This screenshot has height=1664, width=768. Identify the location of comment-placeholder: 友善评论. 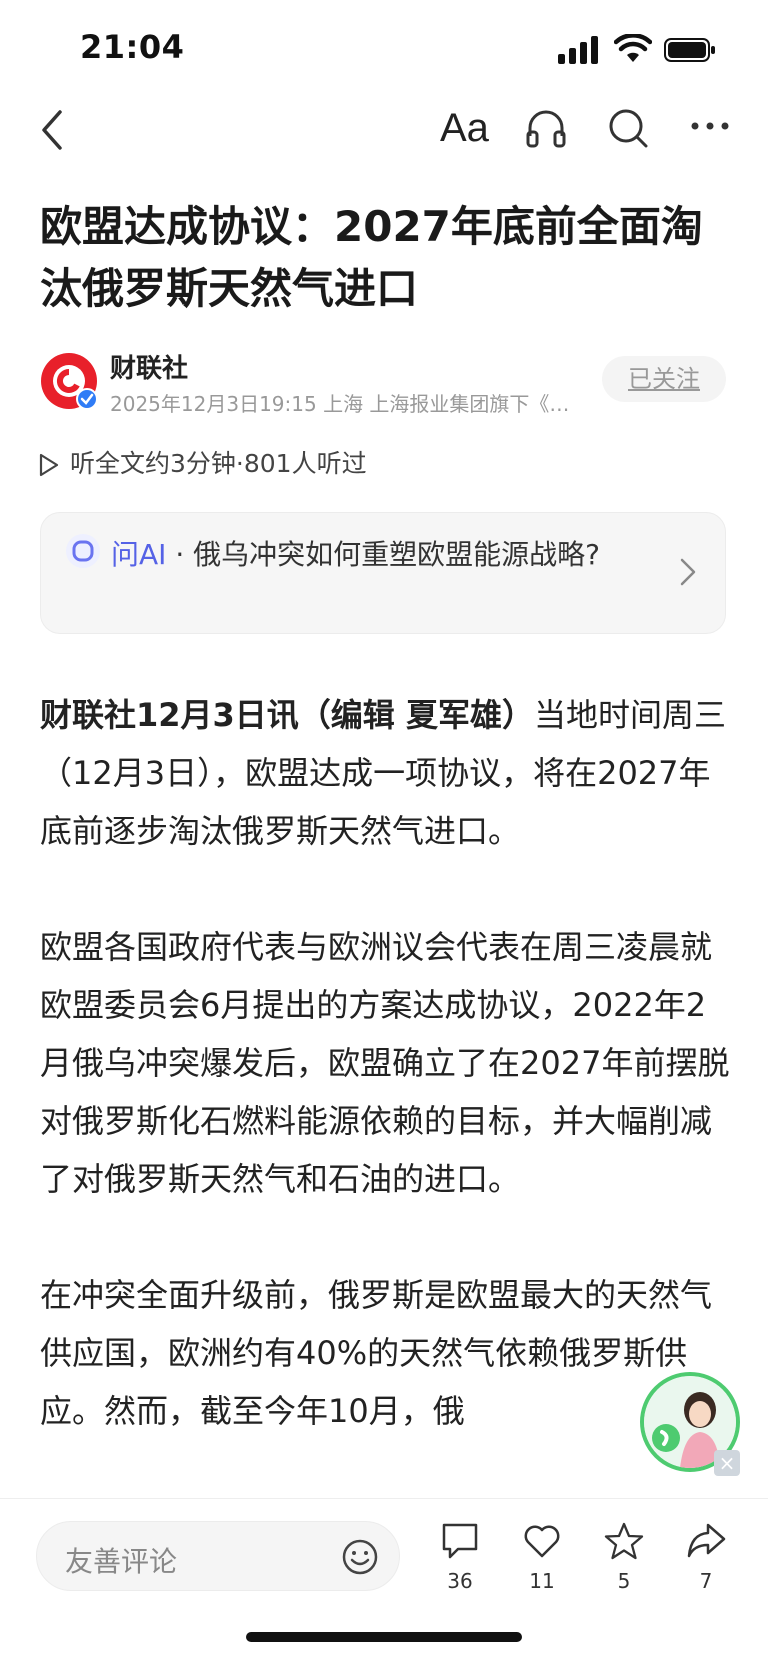
(121, 1561).